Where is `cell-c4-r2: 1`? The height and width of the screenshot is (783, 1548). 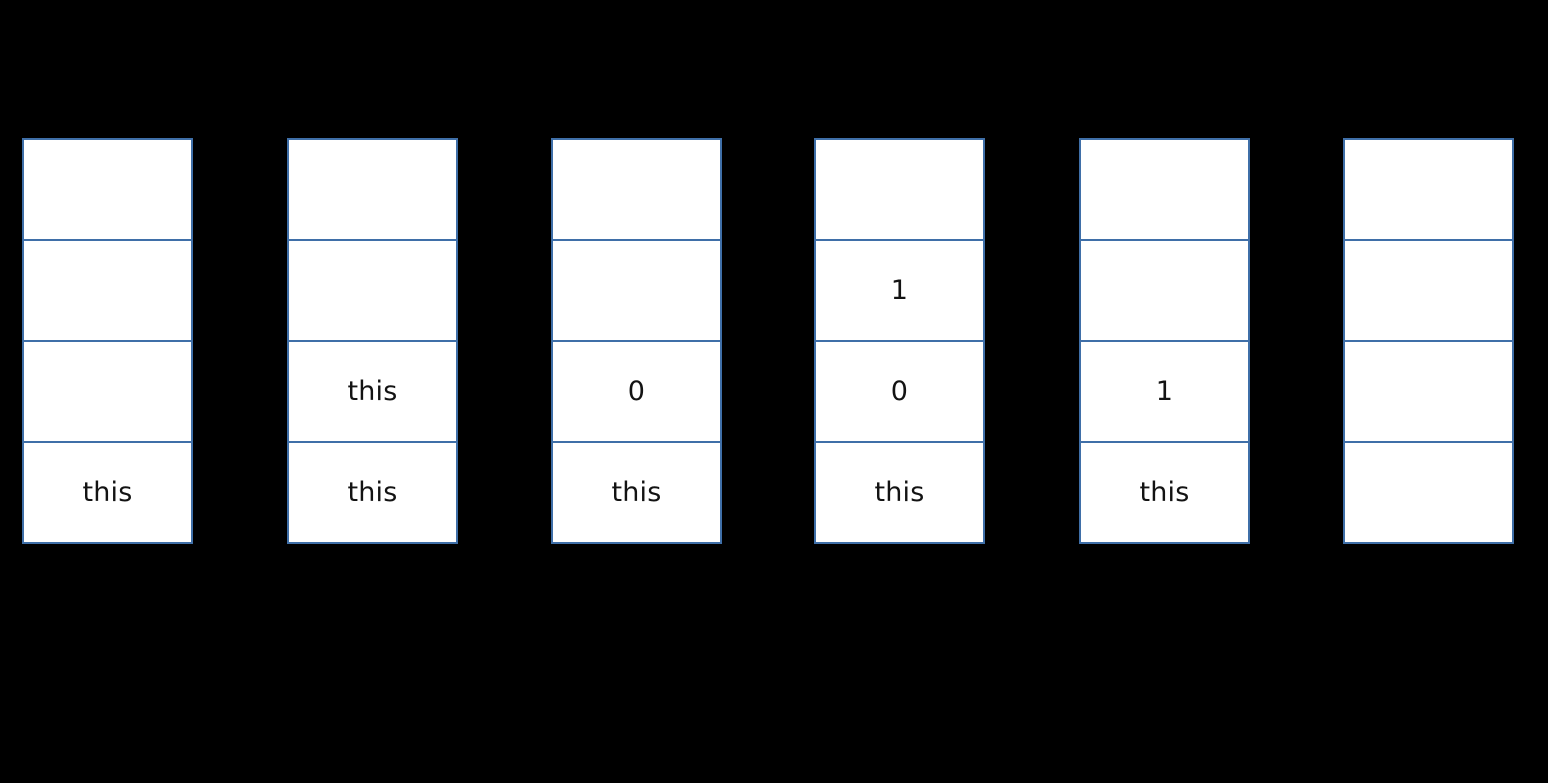
cell-c4-r2: 1 is located at coordinates (899, 291).